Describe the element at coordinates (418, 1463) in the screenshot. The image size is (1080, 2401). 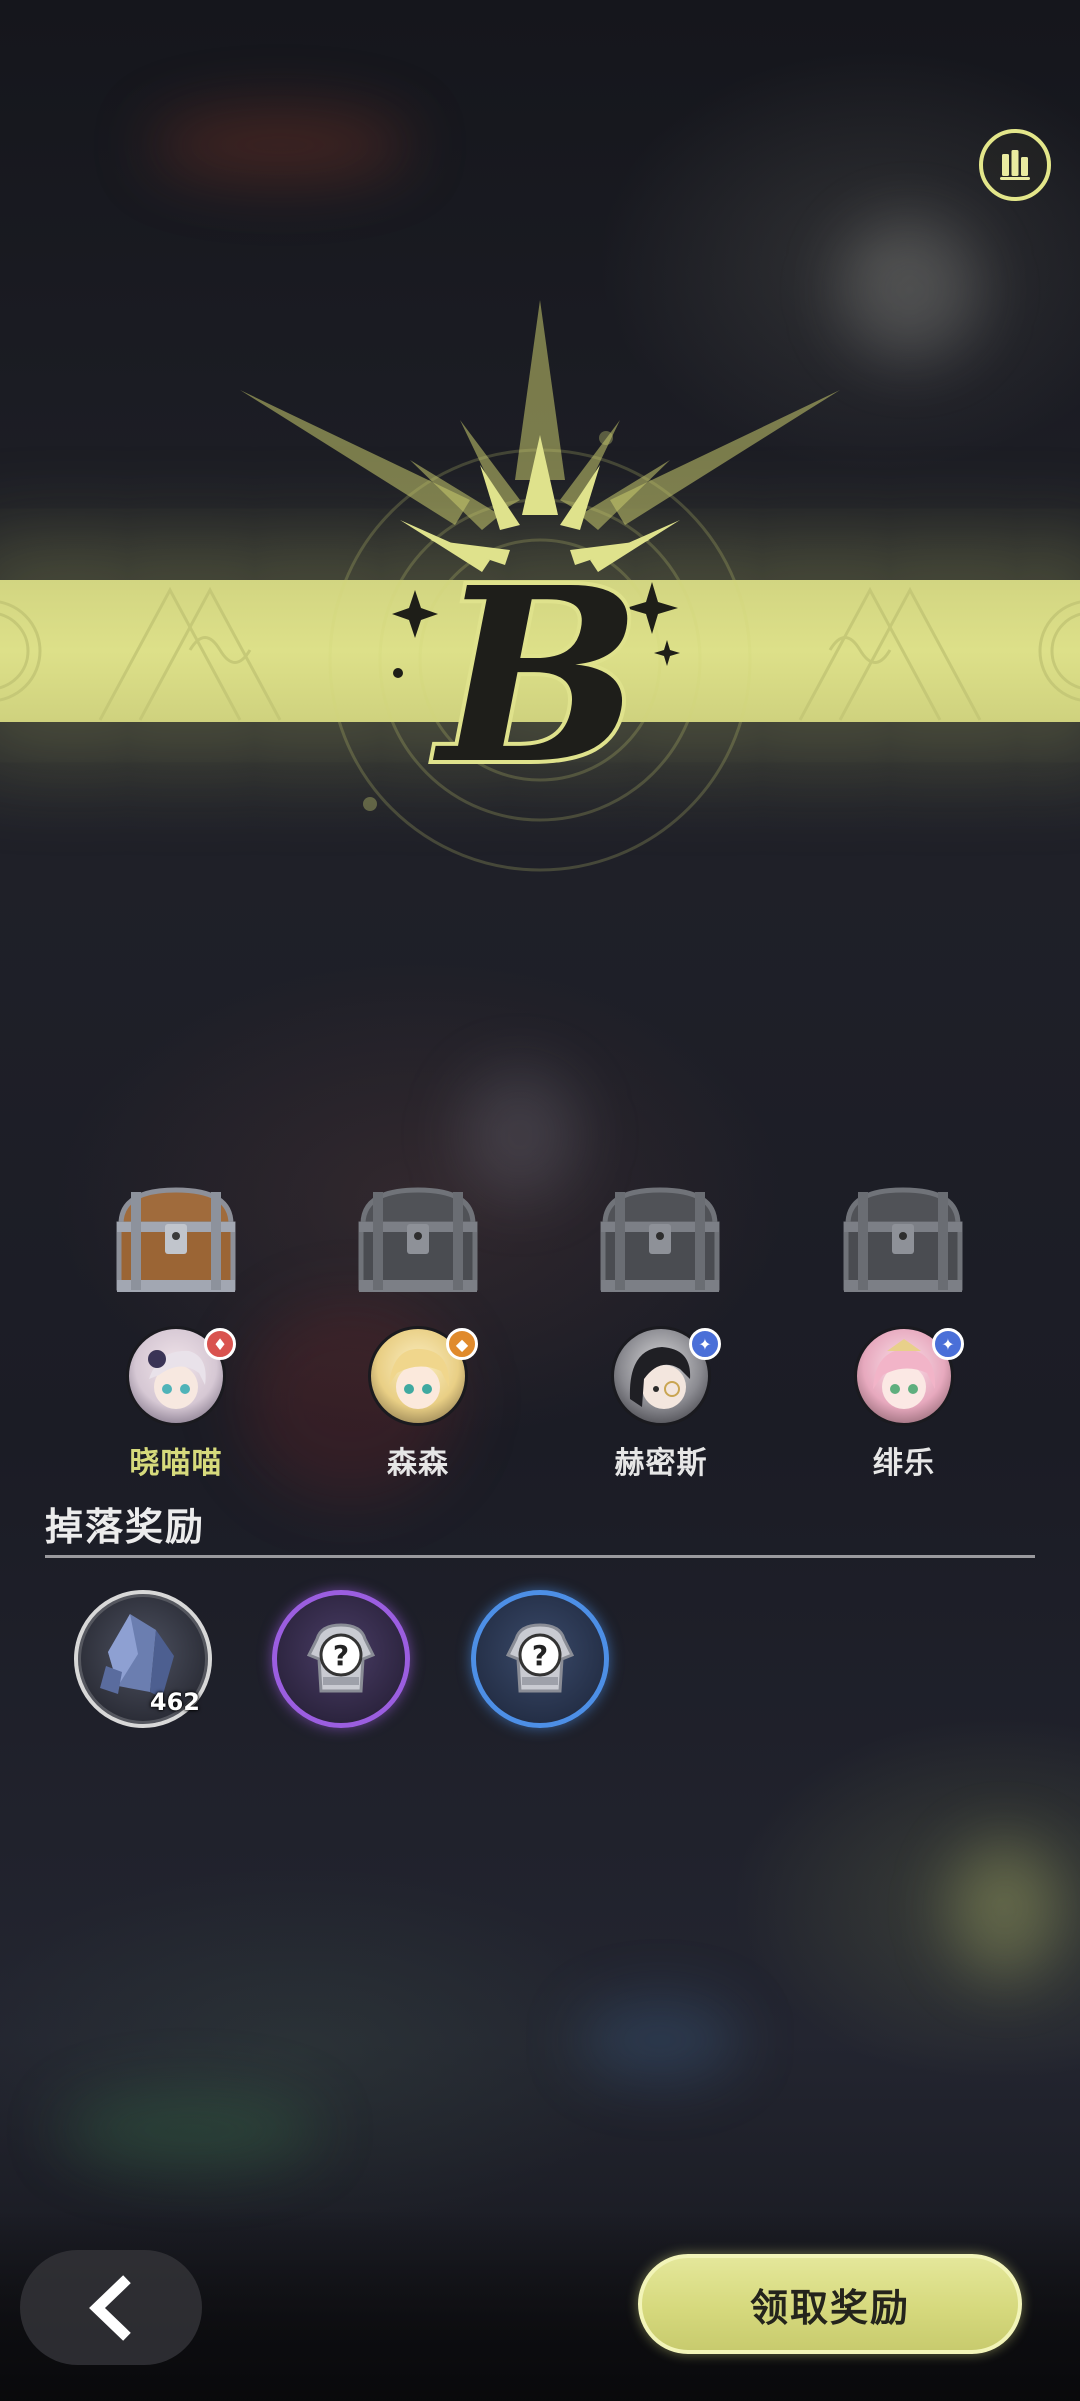
I see `character-name: 森森` at that location.